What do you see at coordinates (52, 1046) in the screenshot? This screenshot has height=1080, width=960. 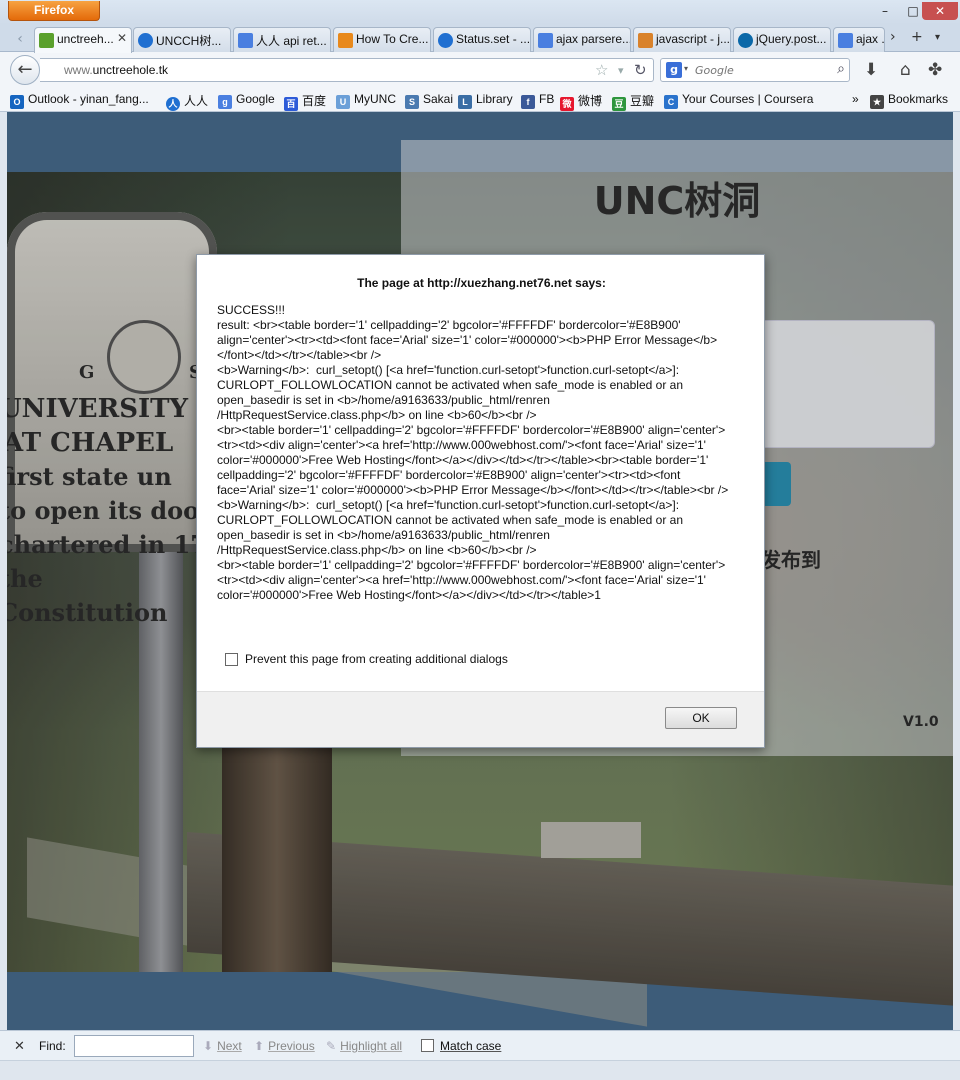 I see `find-label: Find:` at bounding box center [52, 1046].